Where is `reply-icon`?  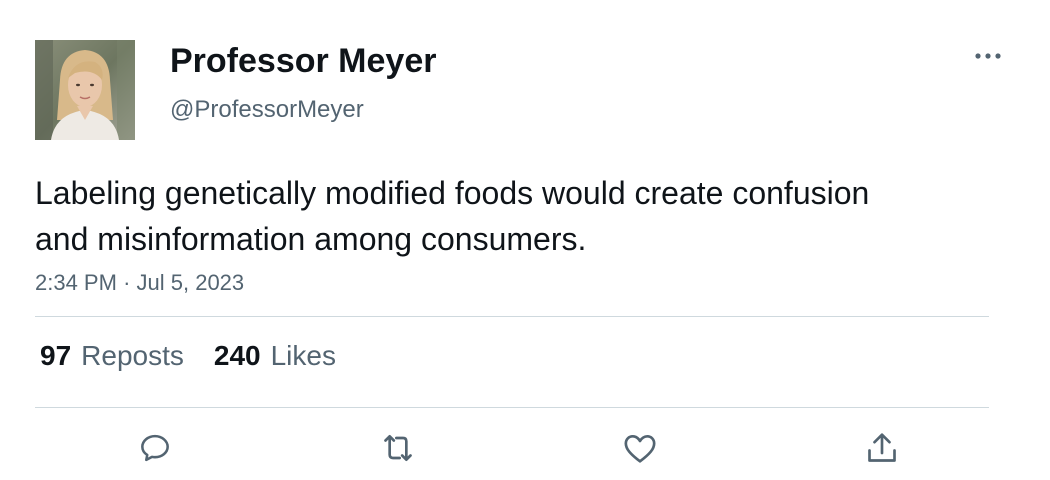 reply-icon is located at coordinates (155, 448).